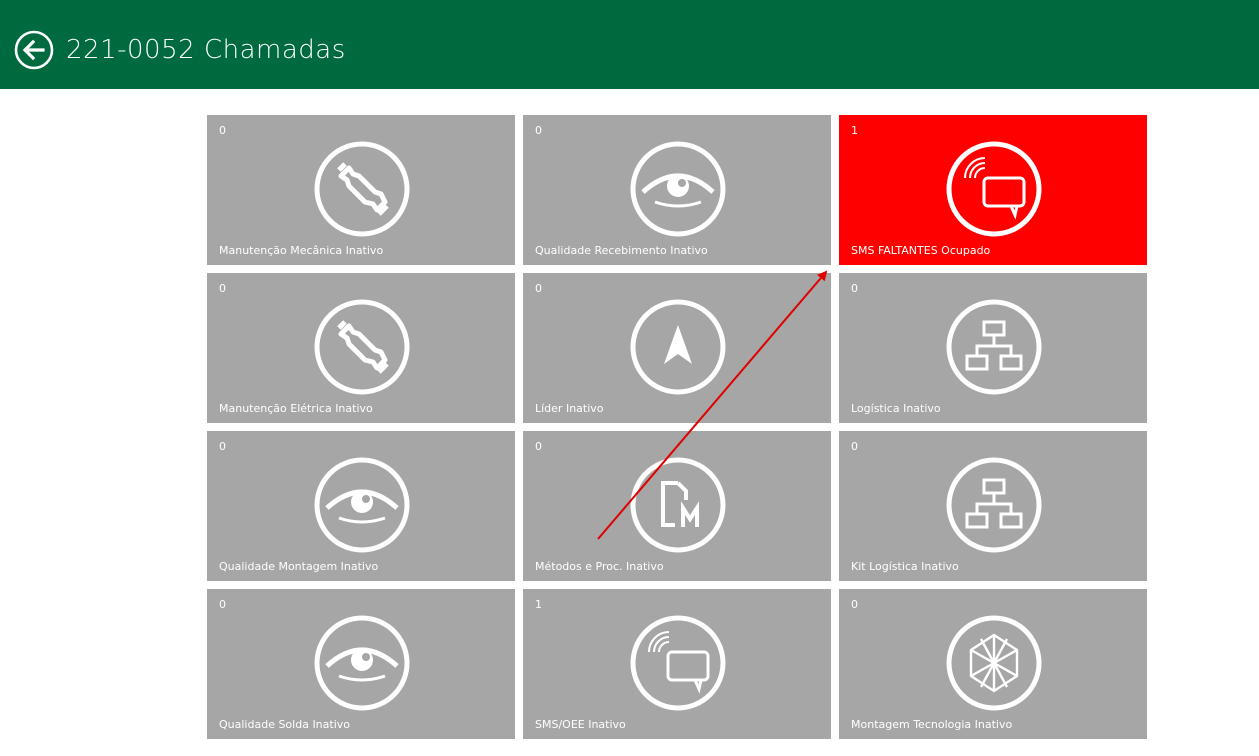 Image resolution: width=1259 pixels, height=756 pixels. I want to click on tile-montagem-tecnologia: 0 Montagem Tecnologia Inativo, so click(993, 664).